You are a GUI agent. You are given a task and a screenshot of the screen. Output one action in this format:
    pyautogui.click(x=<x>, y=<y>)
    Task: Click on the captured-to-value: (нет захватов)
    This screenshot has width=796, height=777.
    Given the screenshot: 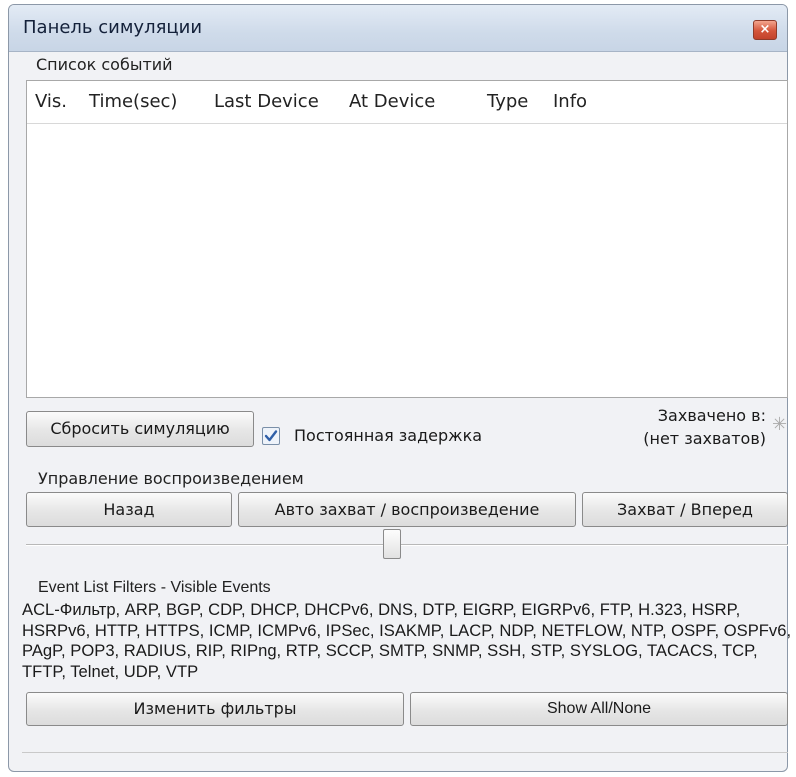 What is the action you would take?
    pyautogui.click(x=704, y=438)
    